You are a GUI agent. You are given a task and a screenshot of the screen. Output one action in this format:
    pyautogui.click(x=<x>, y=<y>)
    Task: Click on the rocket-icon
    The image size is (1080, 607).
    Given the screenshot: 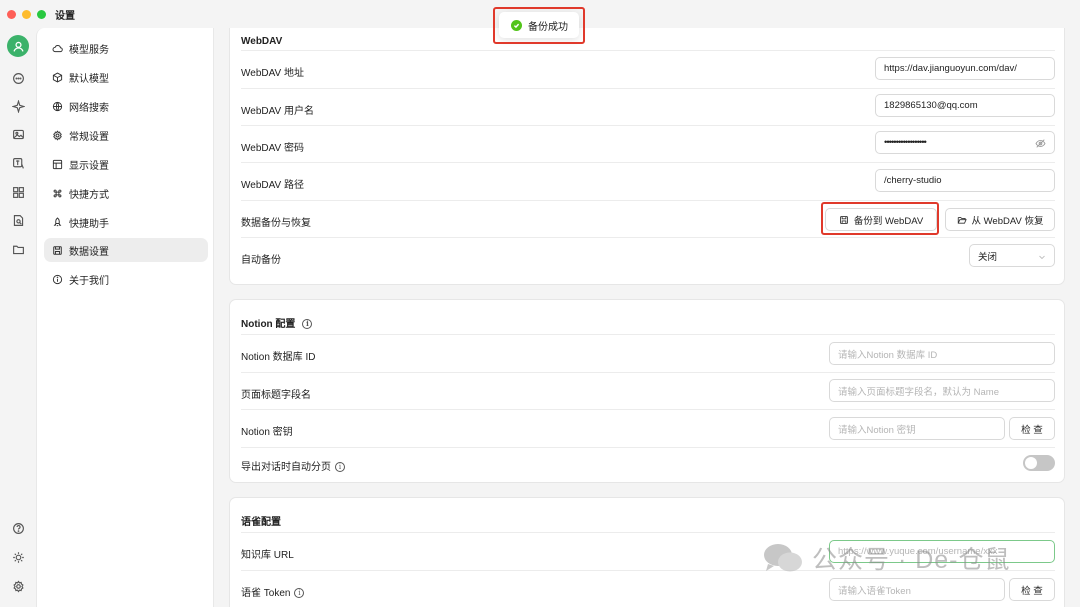 What is the action you would take?
    pyautogui.click(x=57, y=221)
    